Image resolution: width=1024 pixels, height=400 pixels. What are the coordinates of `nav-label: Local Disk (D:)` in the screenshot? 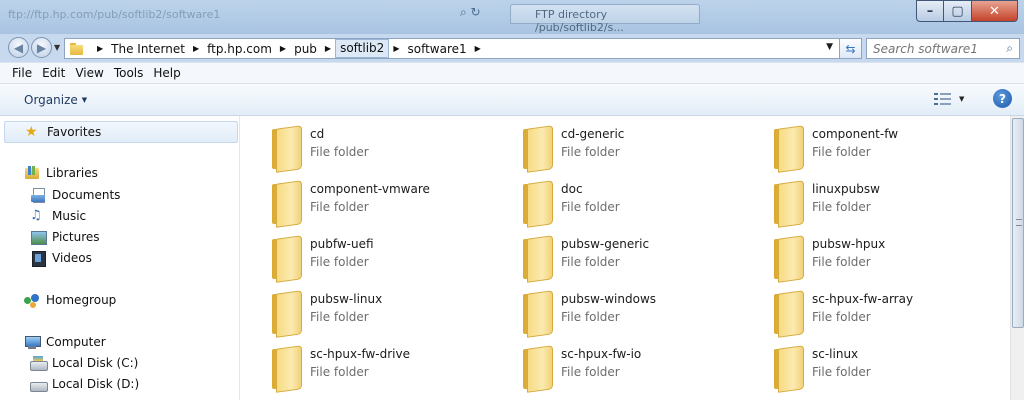 It's located at (96, 384).